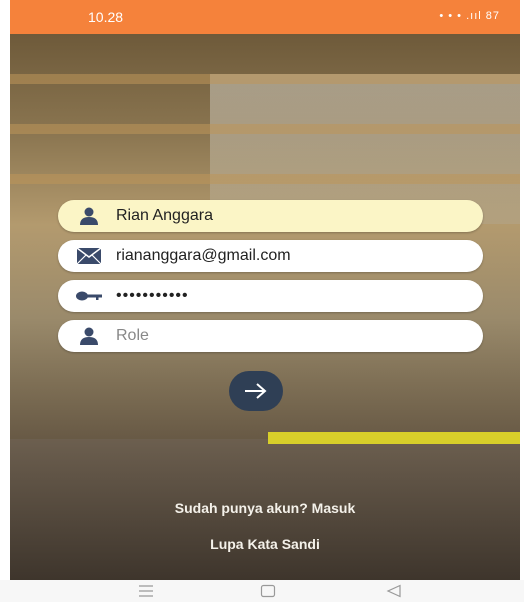 The width and height of the screenshot is (524, 602). Describe the element at coordinates (270, 216) in the screenshot. I see `name-field: Rian Anggara` at that location.